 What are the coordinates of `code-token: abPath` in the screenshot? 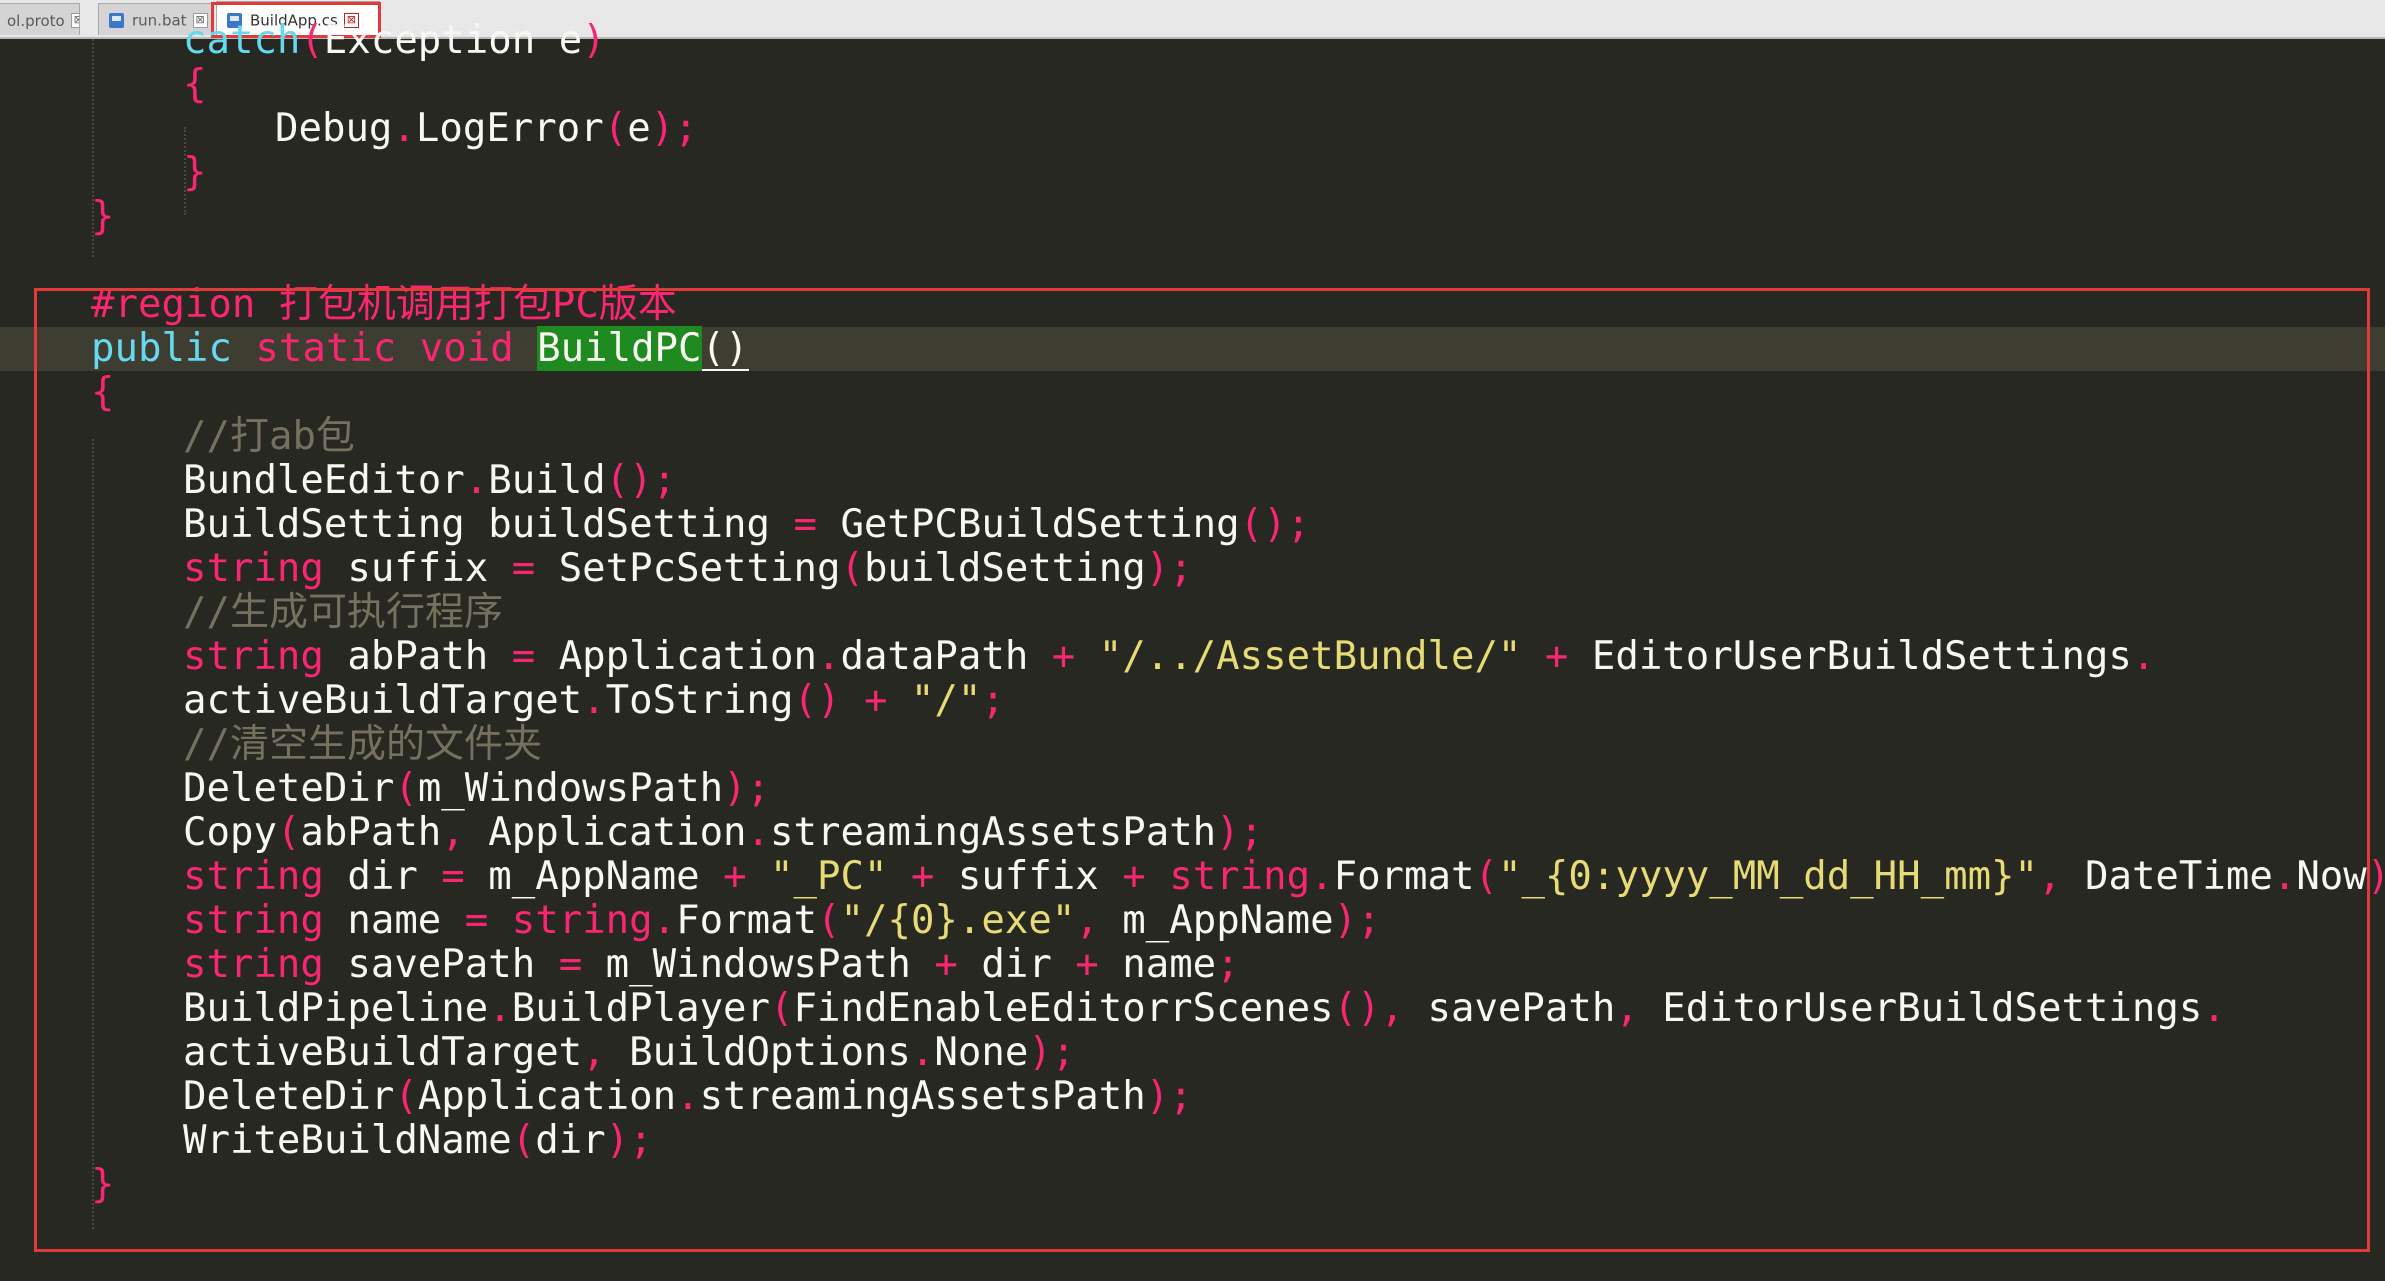 It's located at (417, 656).